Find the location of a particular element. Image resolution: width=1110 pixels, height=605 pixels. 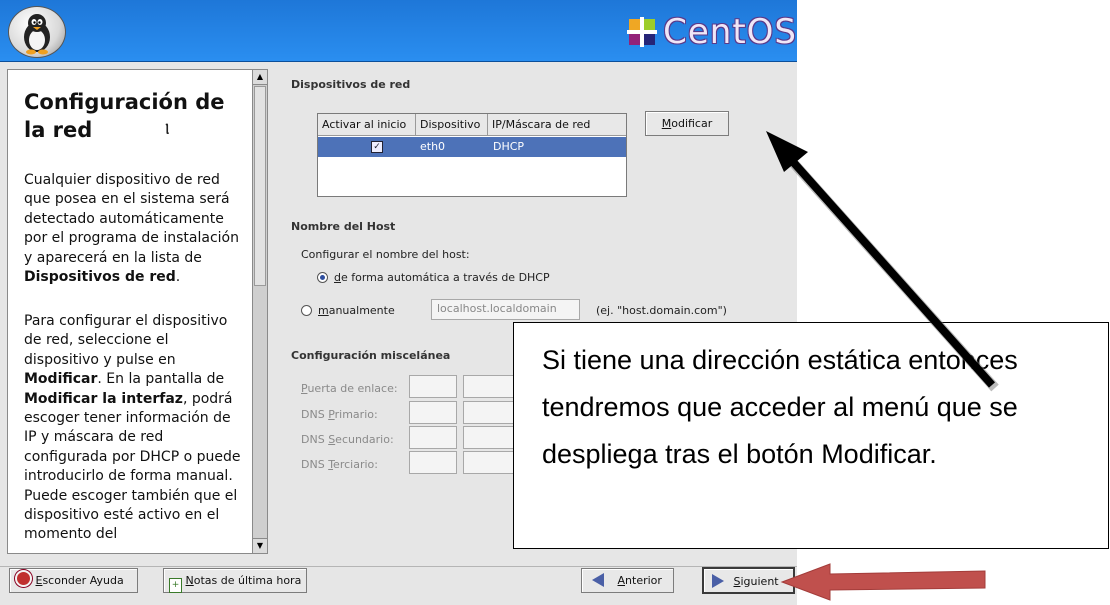

black-arrow is located at coordinates (882, 261).